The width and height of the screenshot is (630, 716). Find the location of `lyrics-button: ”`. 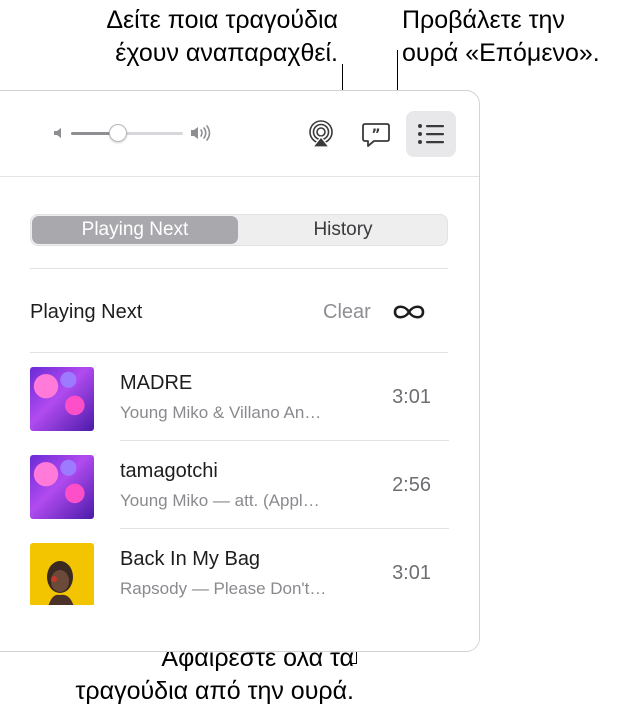

lyrics-button: ” is located at coordinates (376, 134).